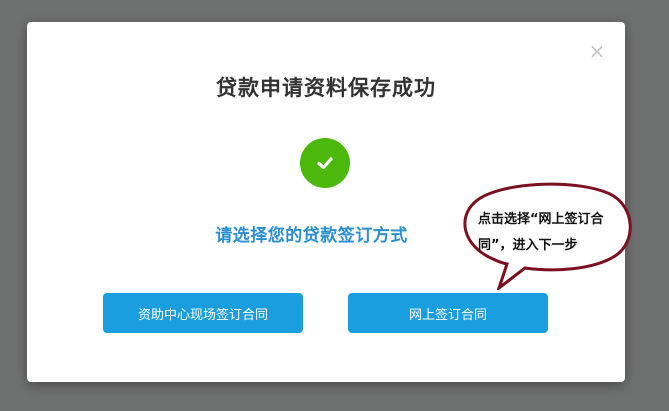 Image resolution: width=669 pixels, height=411 pixels. I want to click on check-circle-icon, so click(325, 163).